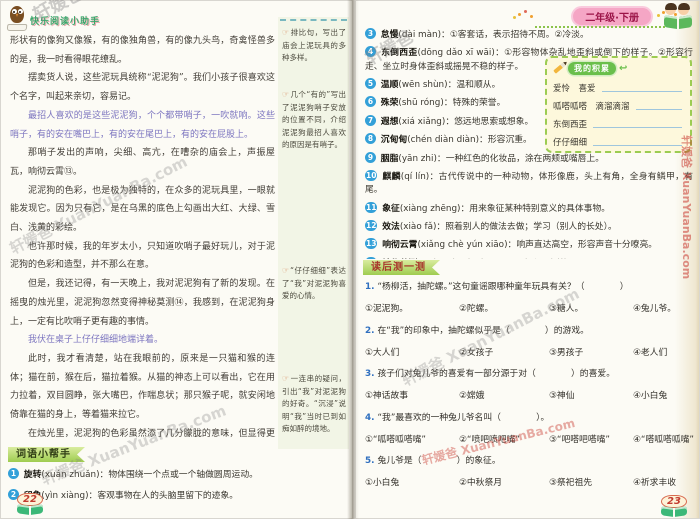 This screenshot has height=519, width=700. What do you see at coordinates (540, 208) in the screenshot?
I see `definition: 用来象征某种特别意义的具体事物。` at bounding box center [540, 208].